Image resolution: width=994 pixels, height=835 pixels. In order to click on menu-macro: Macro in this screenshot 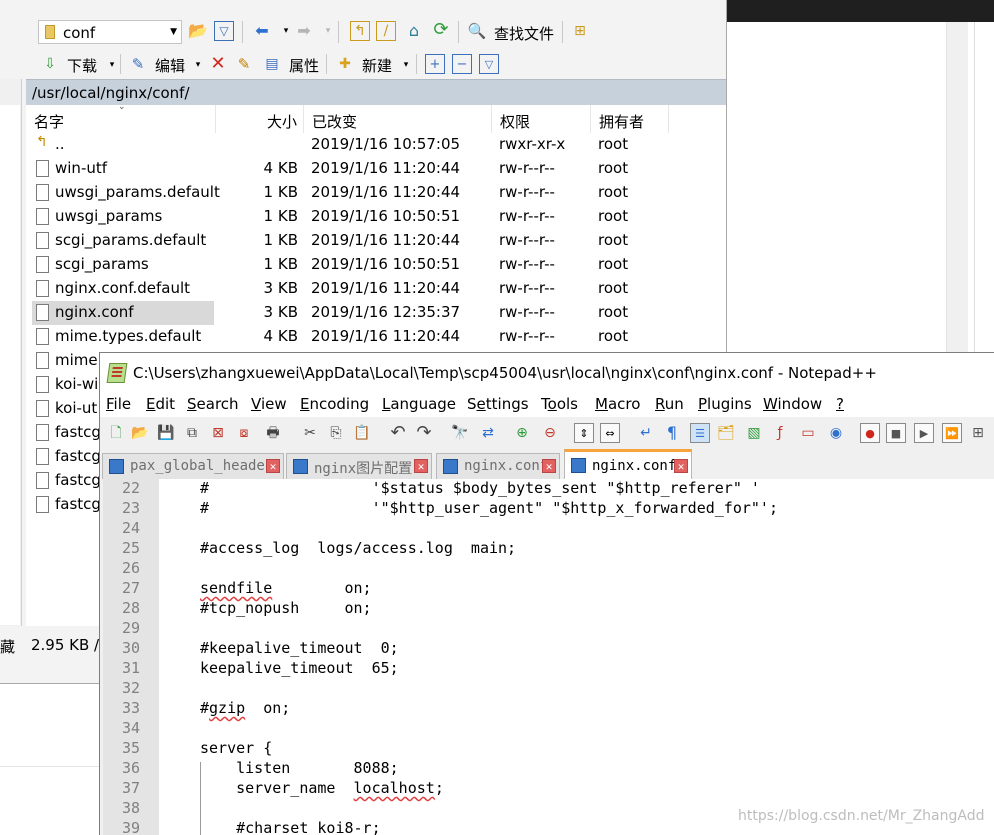, I will do `click(617, 404)`.